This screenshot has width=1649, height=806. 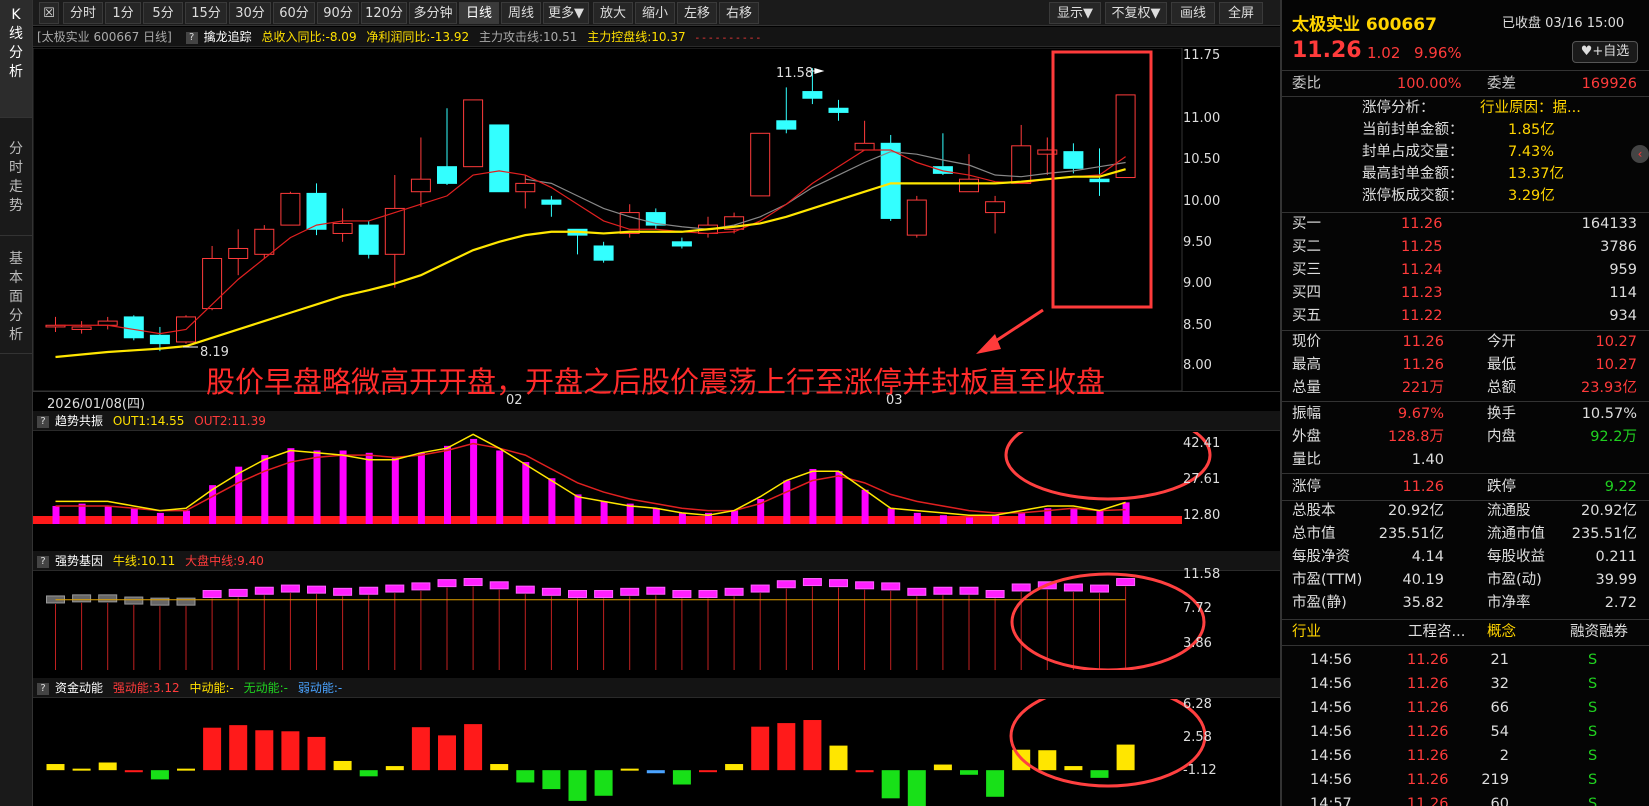 What do you see at coordinates (206, 13) in the screenshot?
I see `period-15min: 15分` at bounding box center [206, 13].